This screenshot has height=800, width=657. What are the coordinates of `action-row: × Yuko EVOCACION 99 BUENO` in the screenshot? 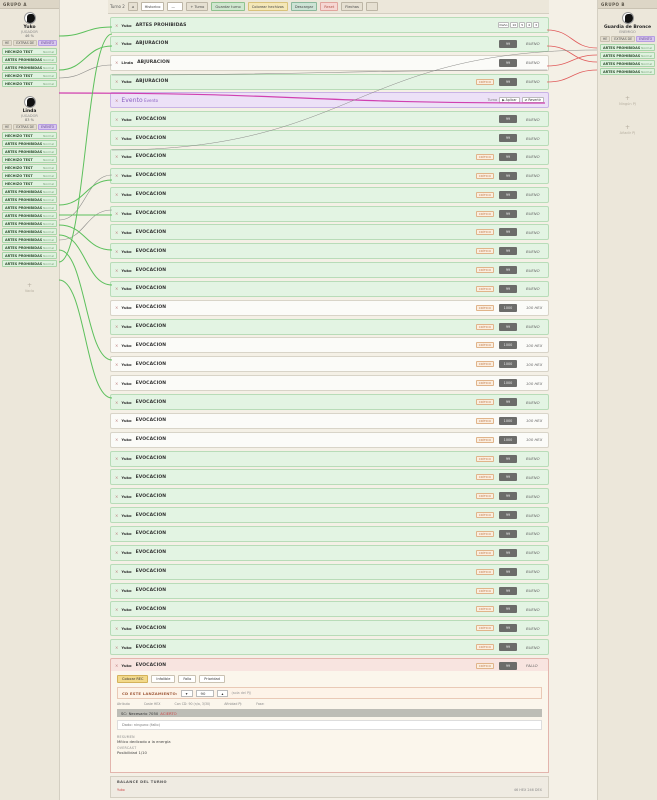 It's located at (329, 119).